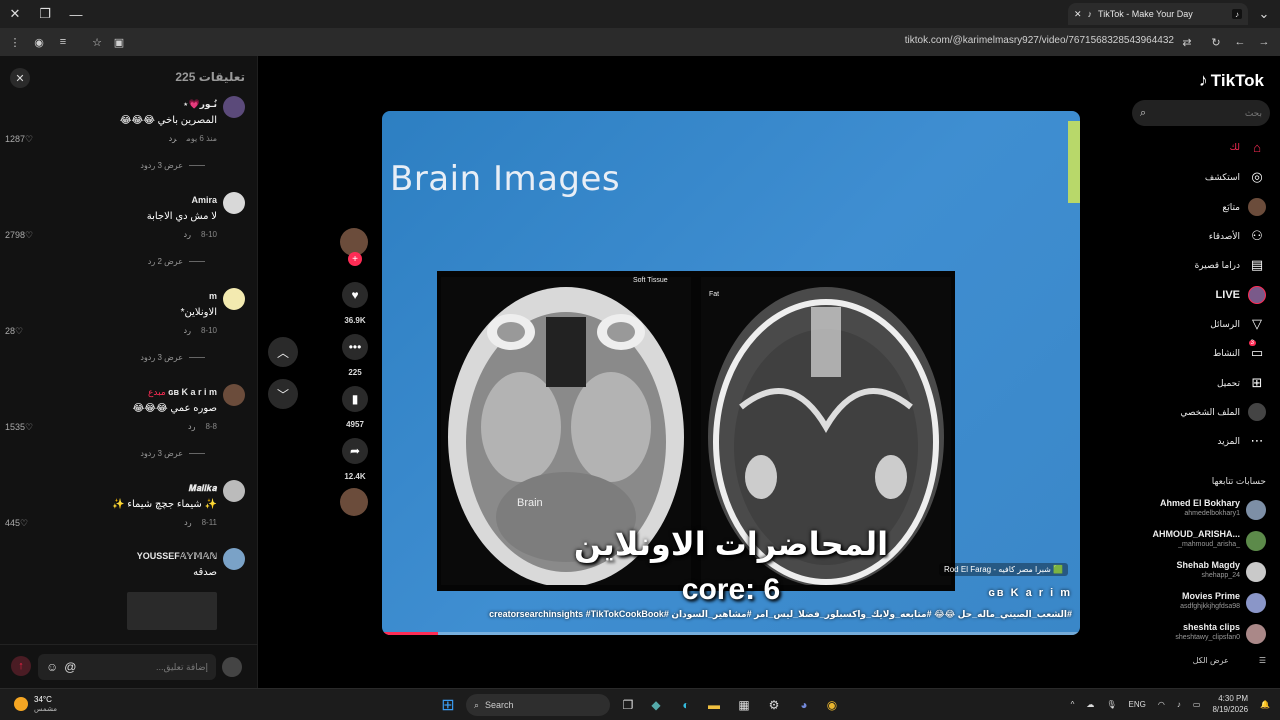 The image size is (1280, 720). Describe the element at coordinates (355, 295) in the screenshot. I see `like-button: ♥` at that location.